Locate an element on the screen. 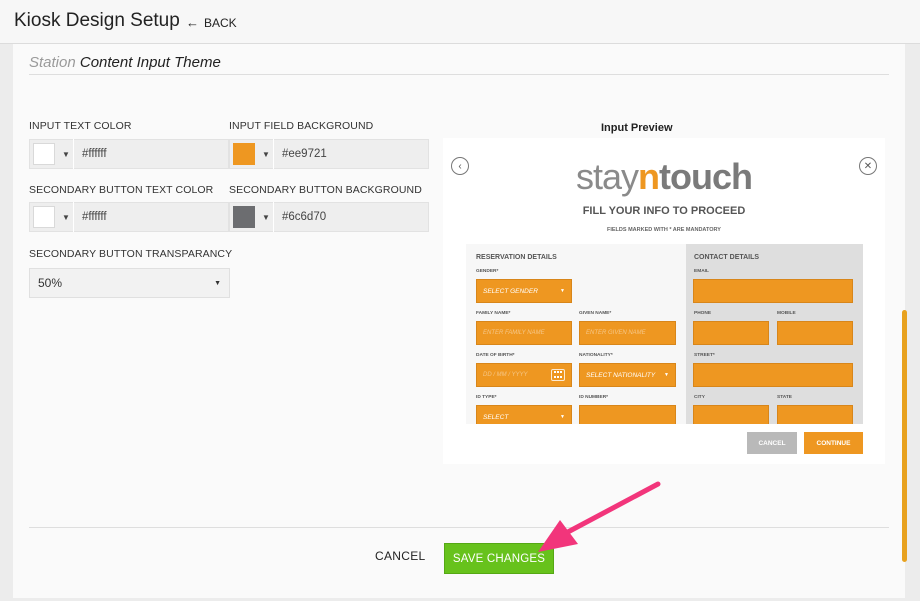 The height and width of the screenshot is (601, 920). stayntouch-logo: stayntouch is located at coordinates (664, 176).